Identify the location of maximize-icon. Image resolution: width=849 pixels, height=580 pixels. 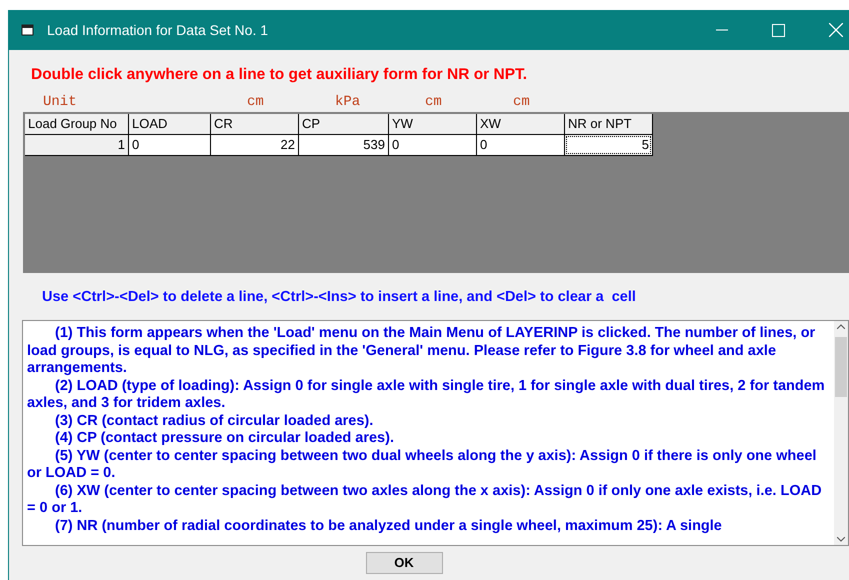
(778, 30).